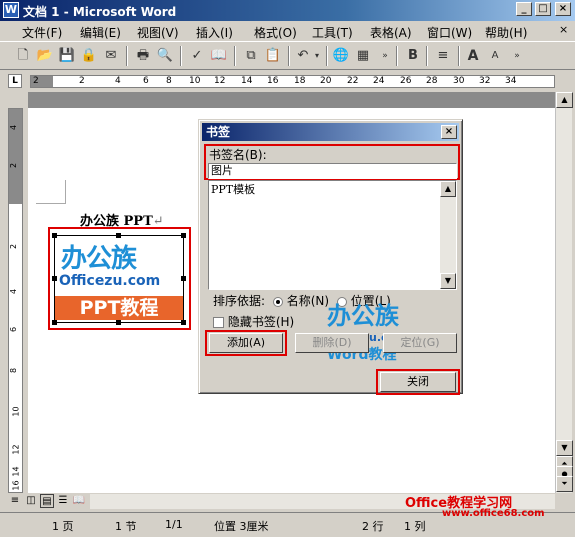 The width and height of the screenshot is (575, 537). Describe the element at coordinates (251, 56) in the screenshot. I see `copy-icon: ⧉` at that location.